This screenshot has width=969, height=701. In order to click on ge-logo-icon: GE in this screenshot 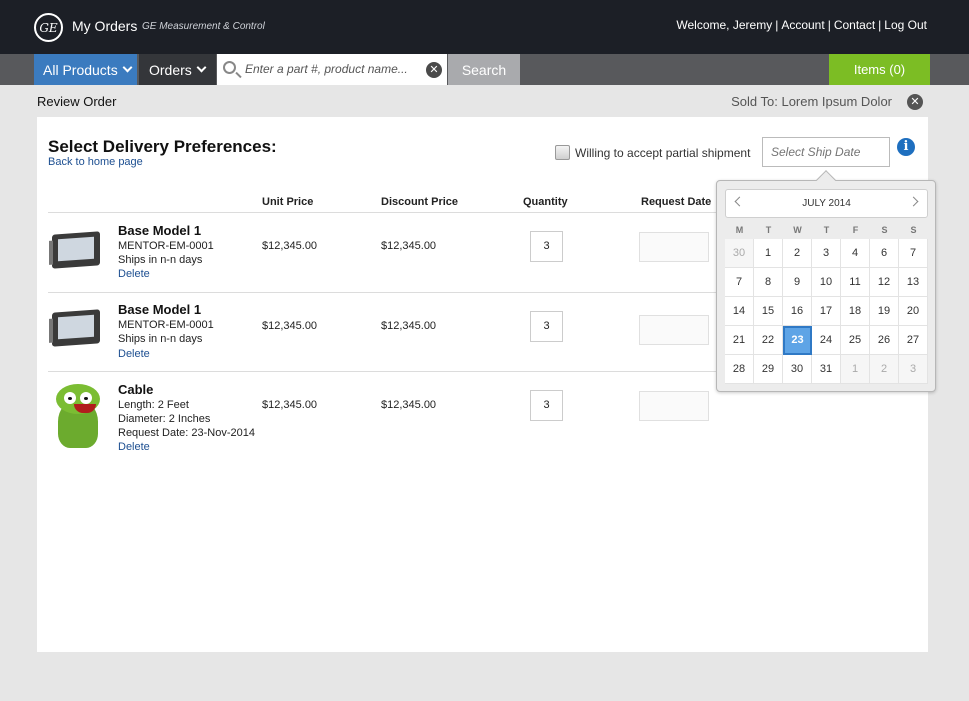, I will do `click(48, 27)`.